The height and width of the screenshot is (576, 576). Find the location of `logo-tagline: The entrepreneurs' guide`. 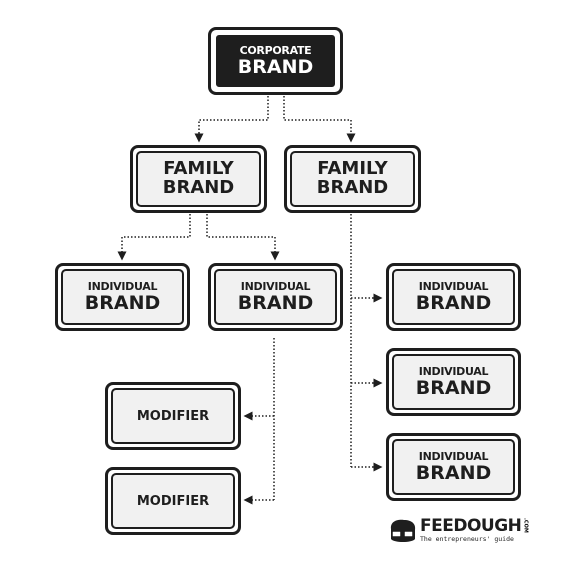

logo-tagline: The entrepreneurs' guide is located at coordinates (467, 539).